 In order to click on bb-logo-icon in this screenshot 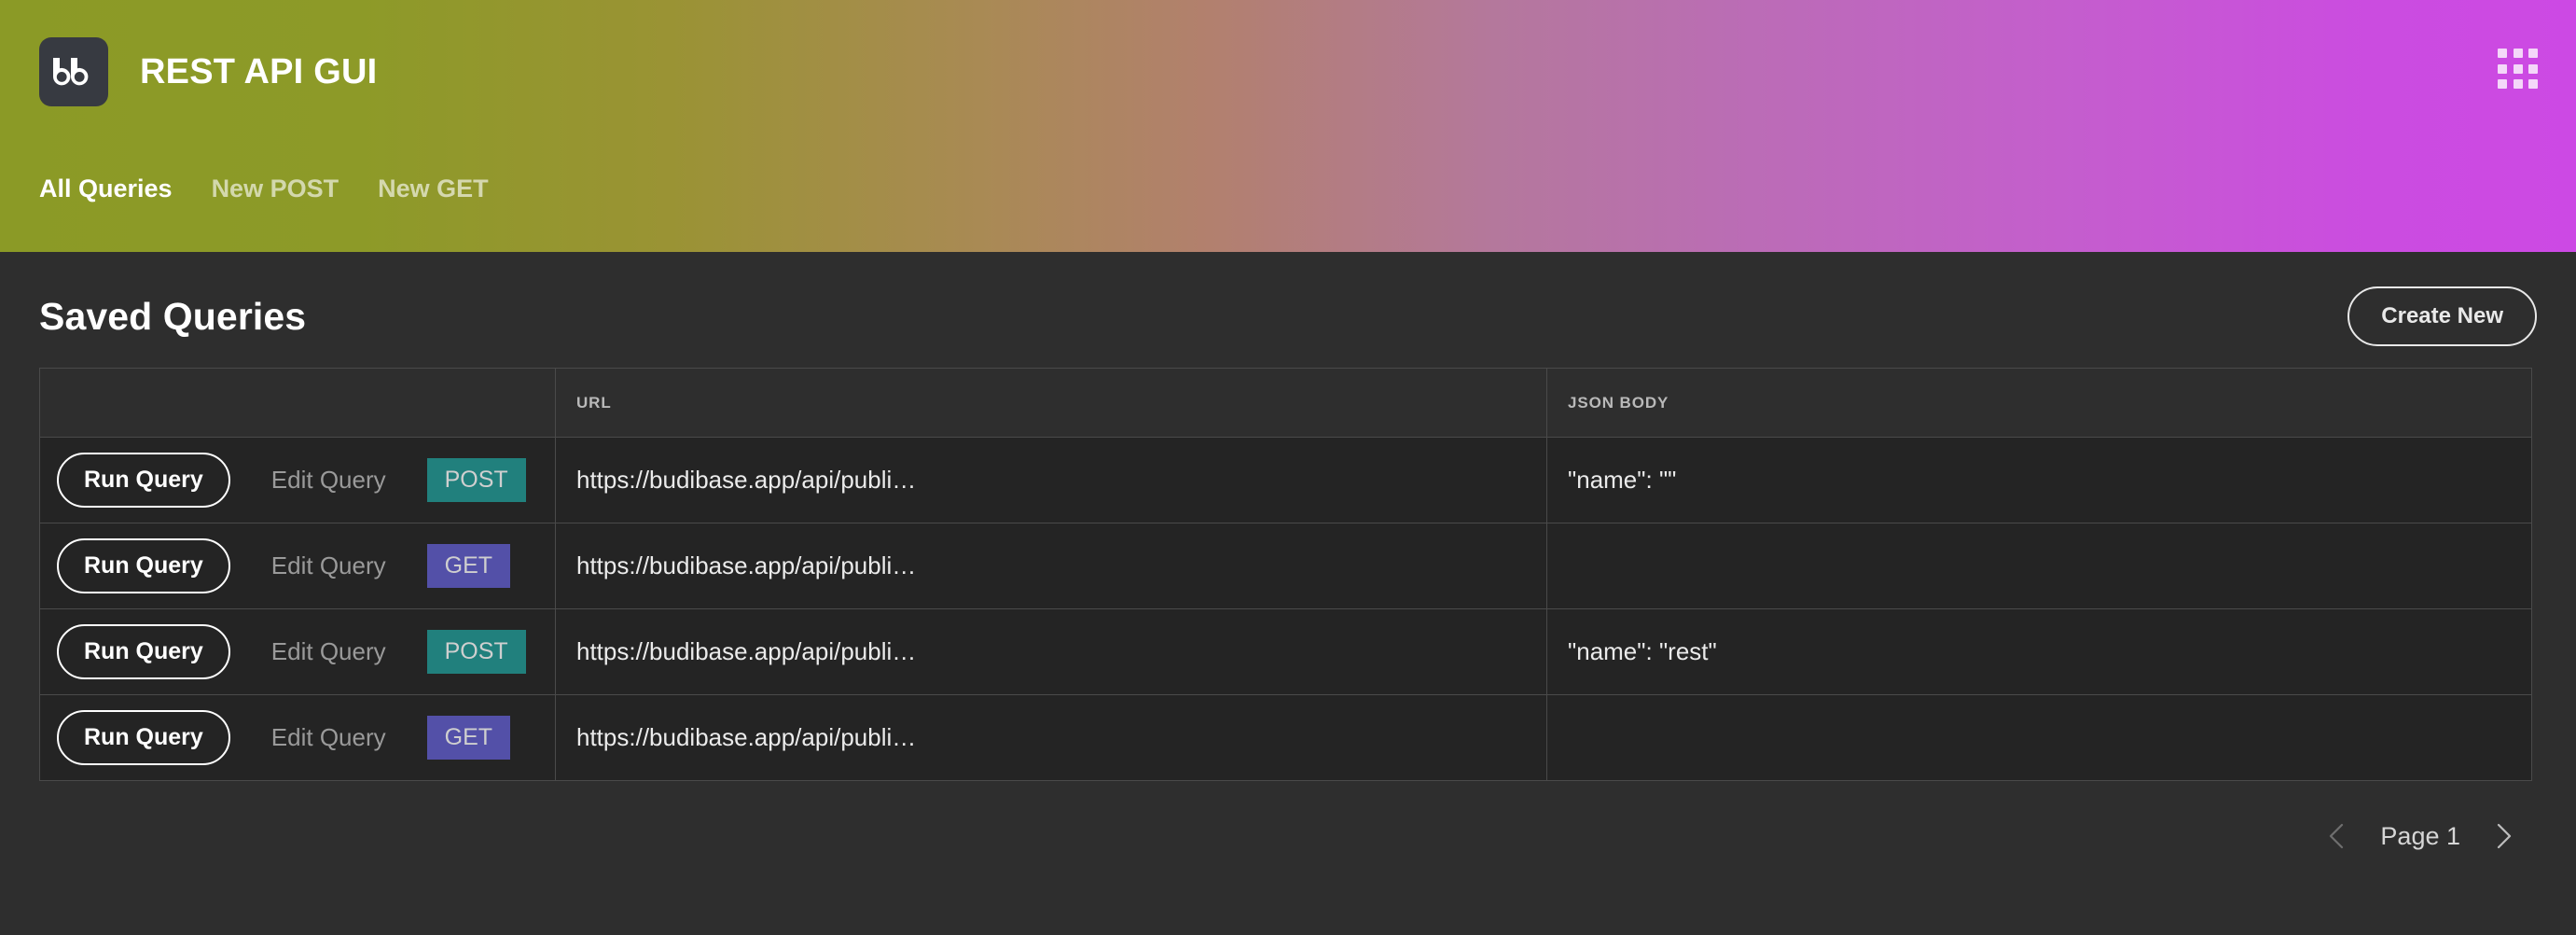, I will do `click(70, 72)`.